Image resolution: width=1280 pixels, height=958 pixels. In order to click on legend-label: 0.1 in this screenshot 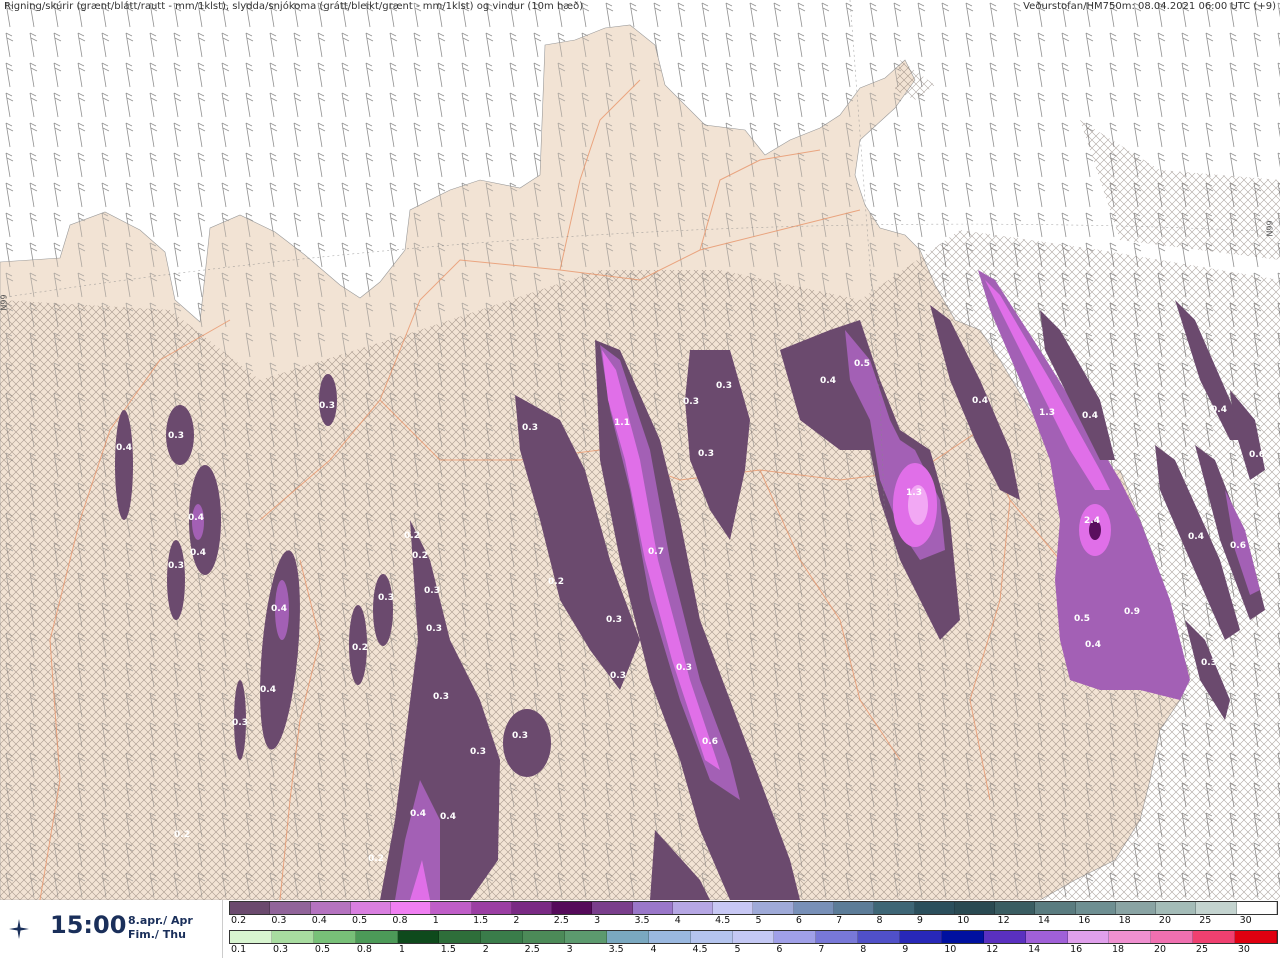, I will do `click(239, 949)`.